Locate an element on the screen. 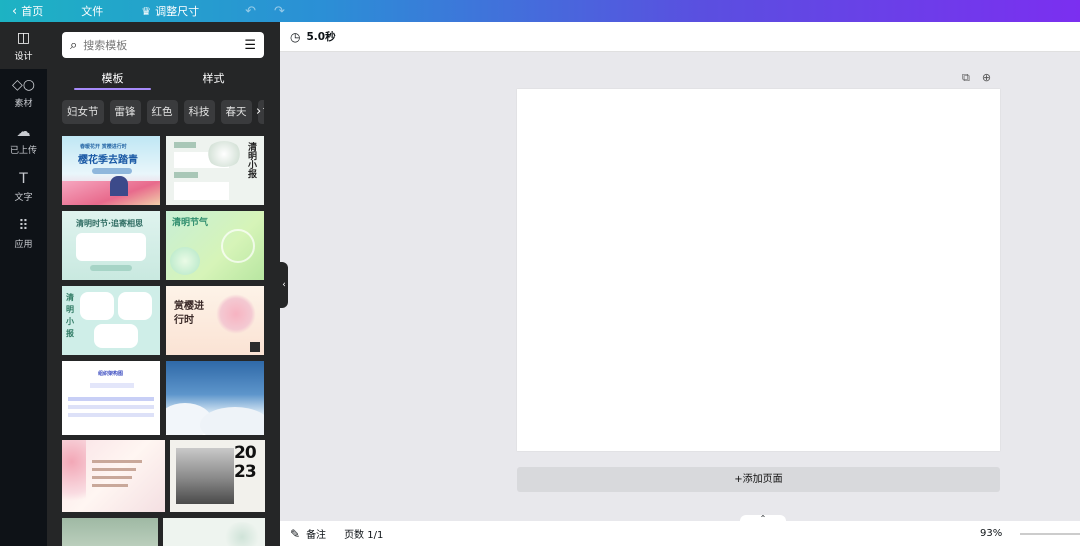 Image resolution: width=1080 pixels, height=546 pixels. search-box: ⌕ 搜索模板 ☰ is located at coordinates (163, 45).